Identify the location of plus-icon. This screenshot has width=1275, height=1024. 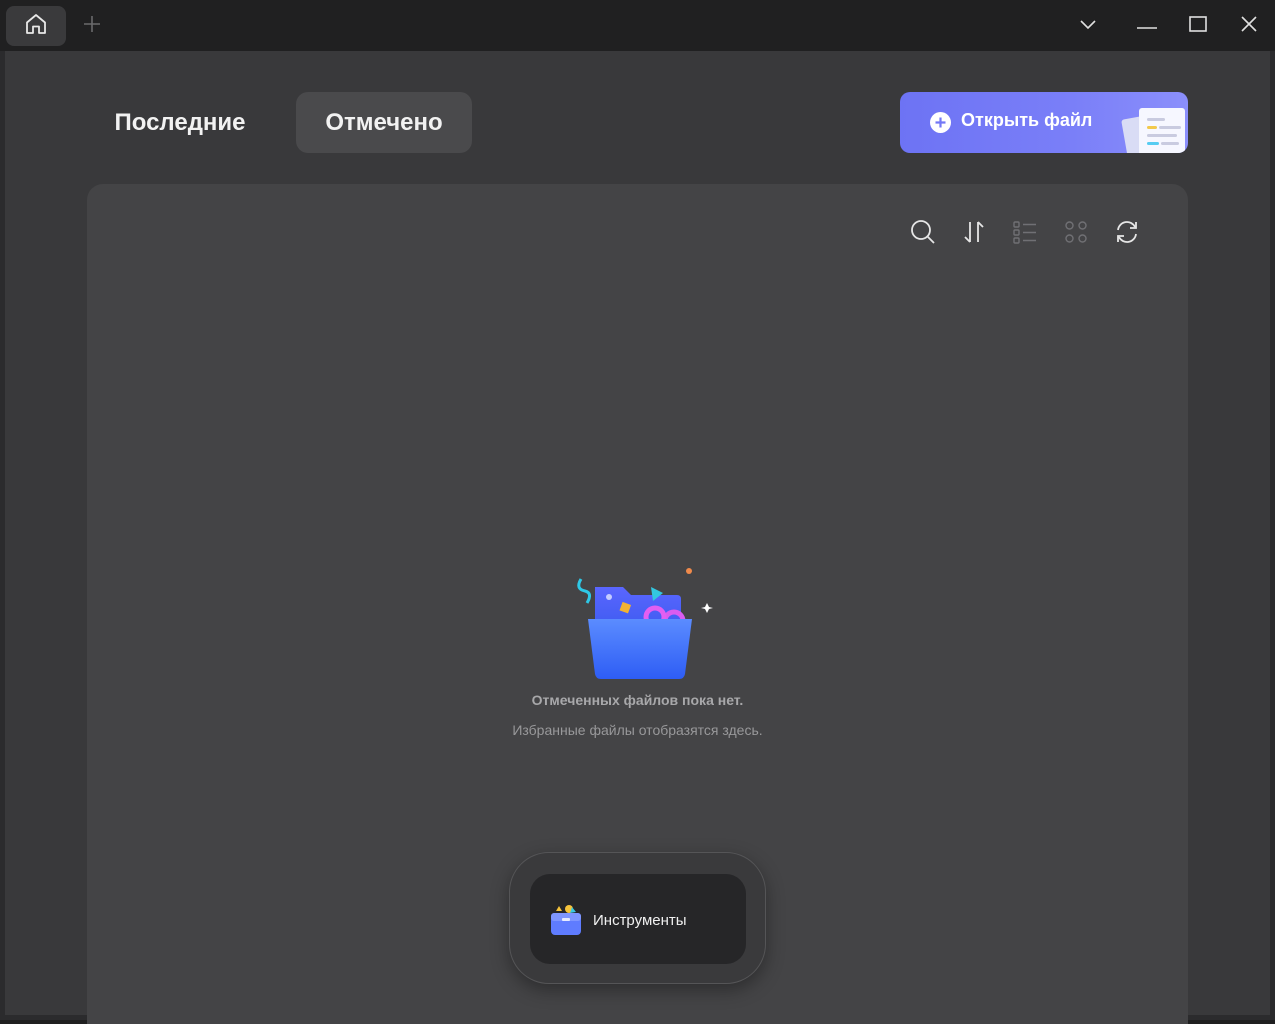
(92, 26).